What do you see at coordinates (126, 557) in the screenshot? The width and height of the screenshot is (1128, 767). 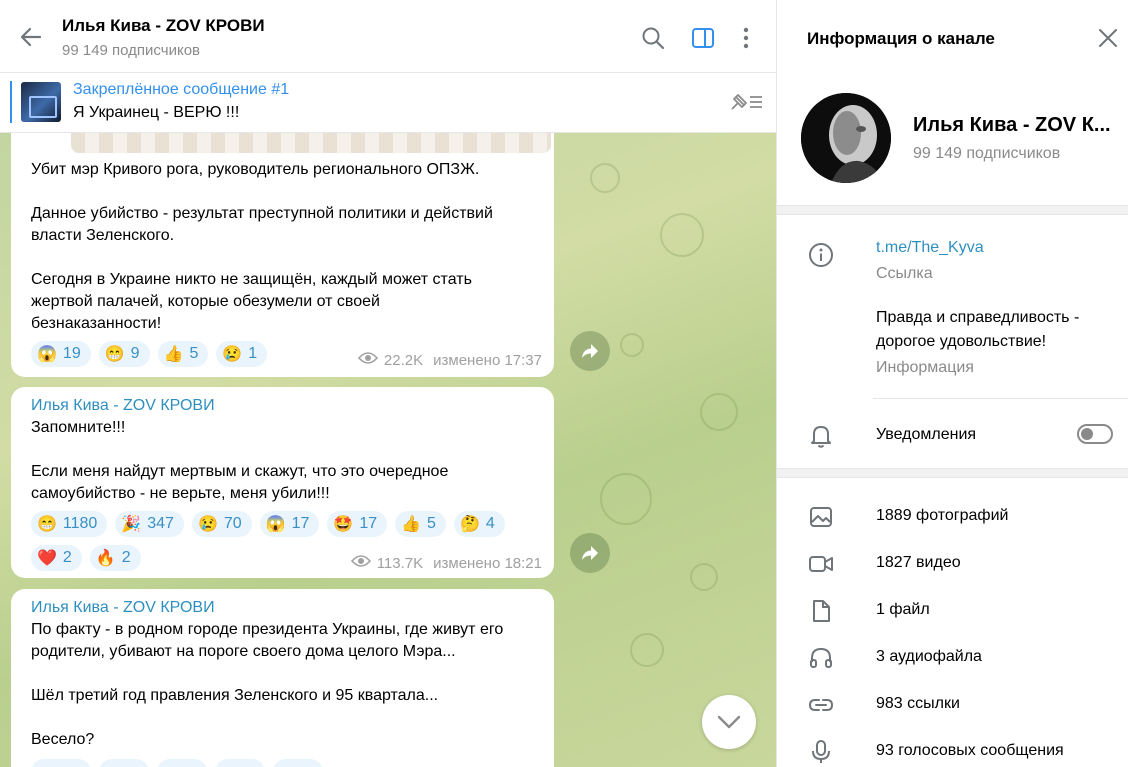 I see `reaction-count: 2` at bounding box center [126, 557].